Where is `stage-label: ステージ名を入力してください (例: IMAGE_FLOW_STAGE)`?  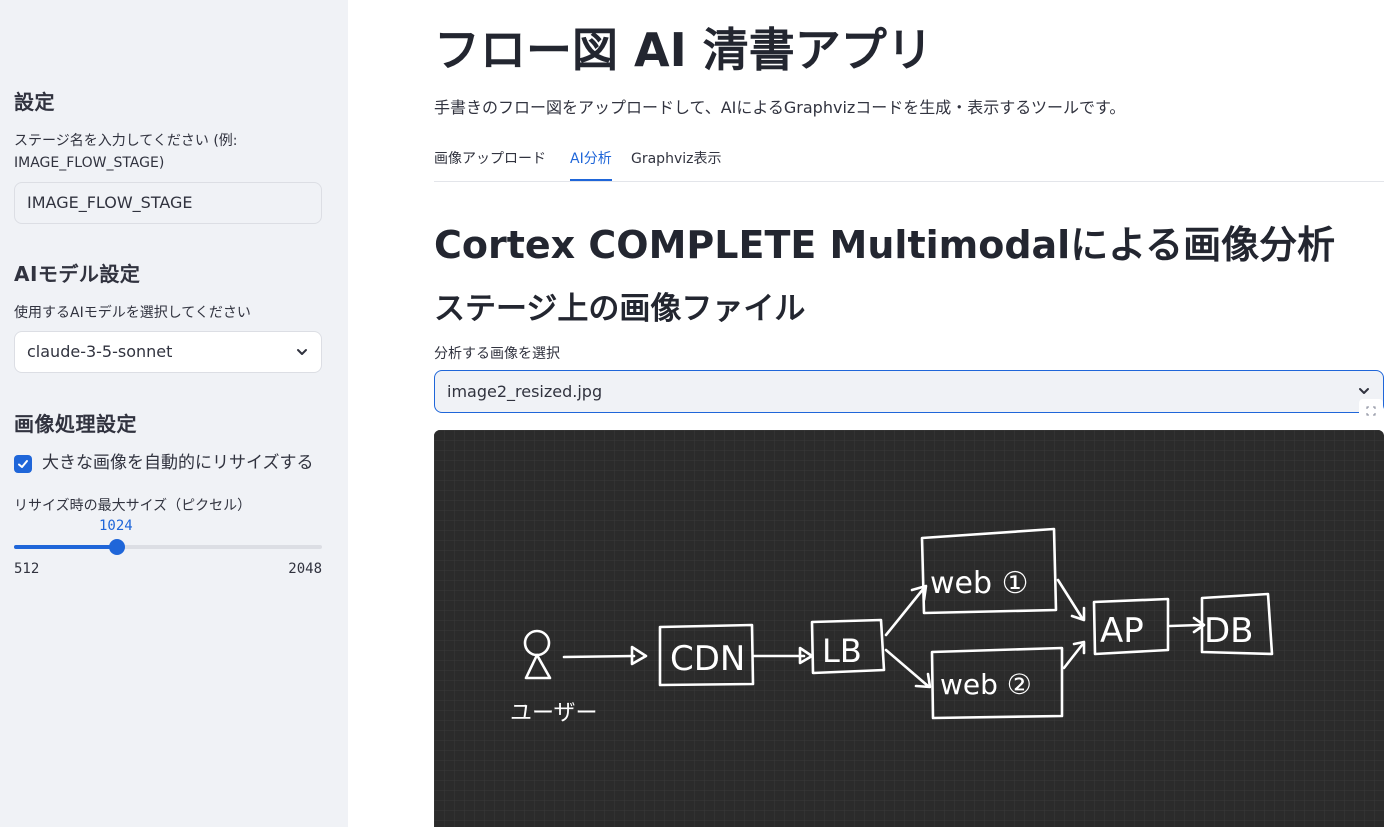 stage-label: ステージ名を入力してください (例: IMAGE_FLOW_STAGE) is located at coordinates (126, 152).